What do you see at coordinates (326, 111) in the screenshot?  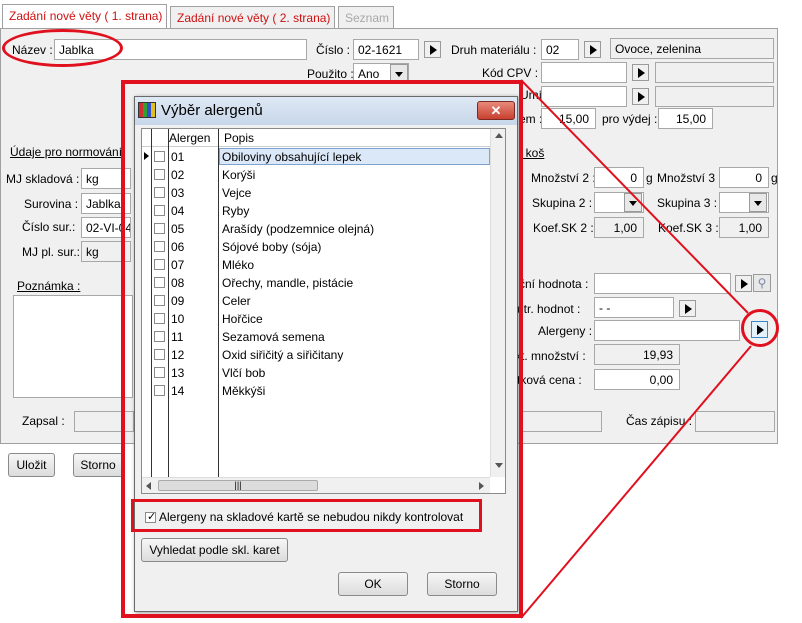 I see `dialog-titlebar: Výběr alergenů ✕` at bounding box center [326, 111].